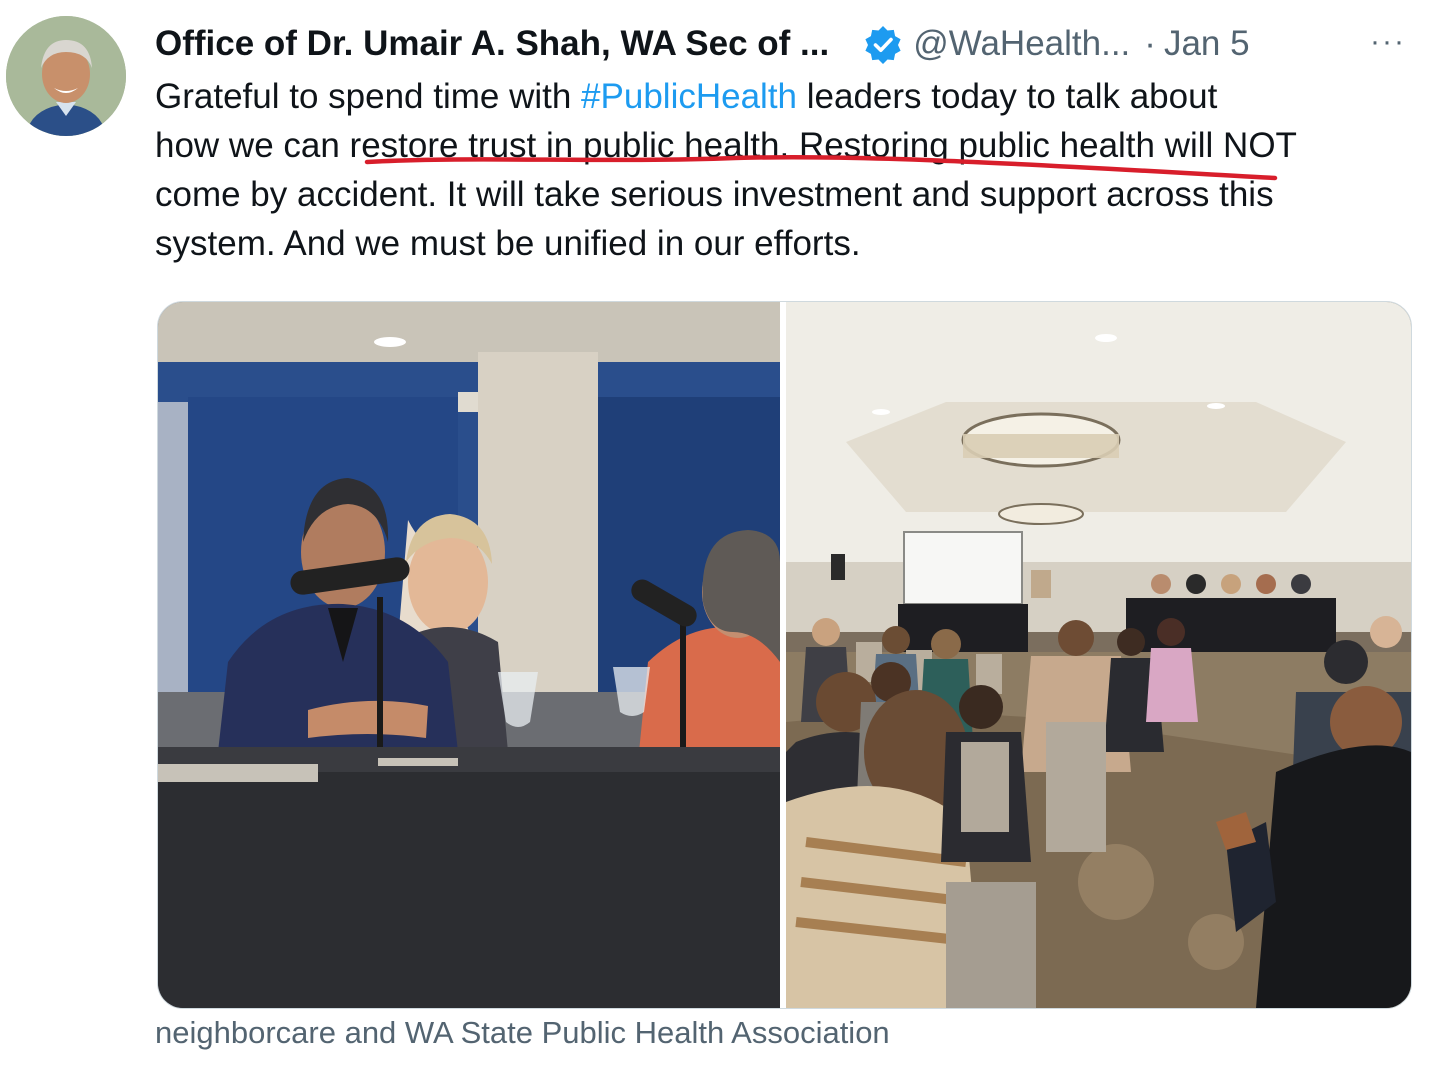 The width and height of the screenshot is (1450, 1068). Describe the element at coordinates (1007, 96) in the screenshot. I see `tweet-text-part: leaders today to talk about` at that location.